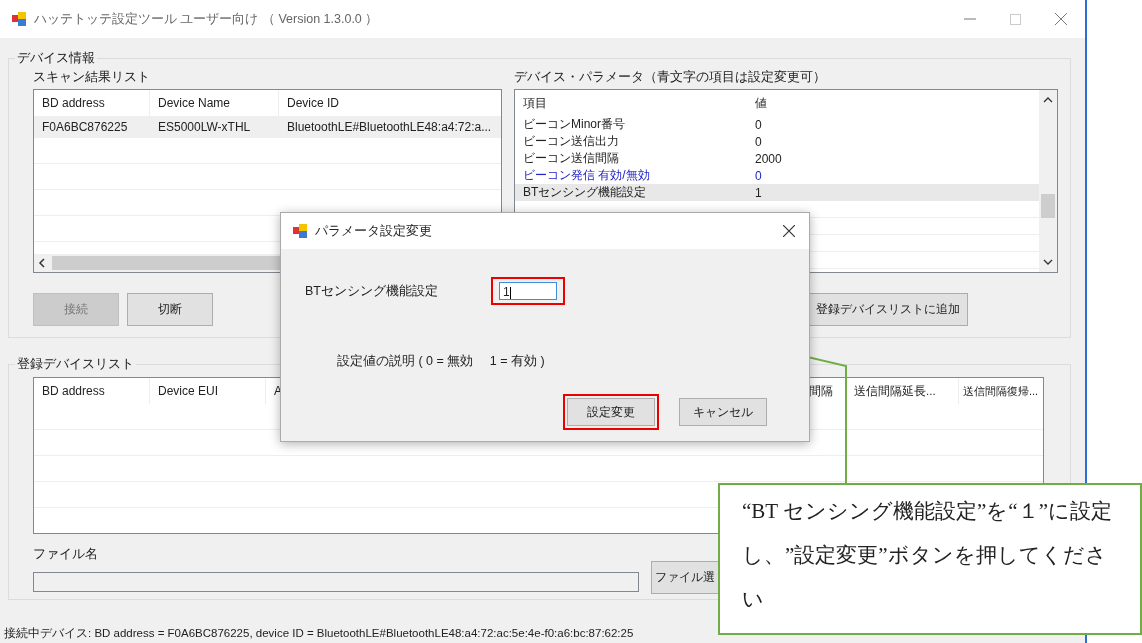  I want to click on add-to-list-button: 登録デバイスリストに追加, so click(888, 309).